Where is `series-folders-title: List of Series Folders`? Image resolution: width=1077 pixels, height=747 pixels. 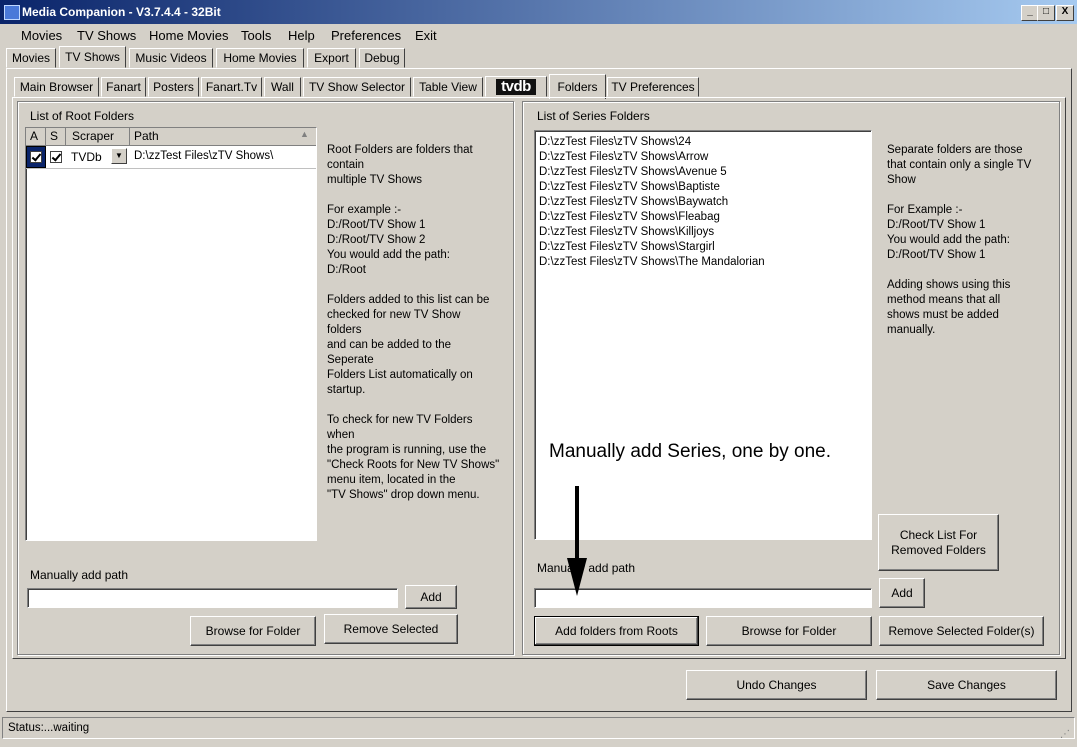
series-folders-title: List of Series Folders is located at coordinates (593, 116).